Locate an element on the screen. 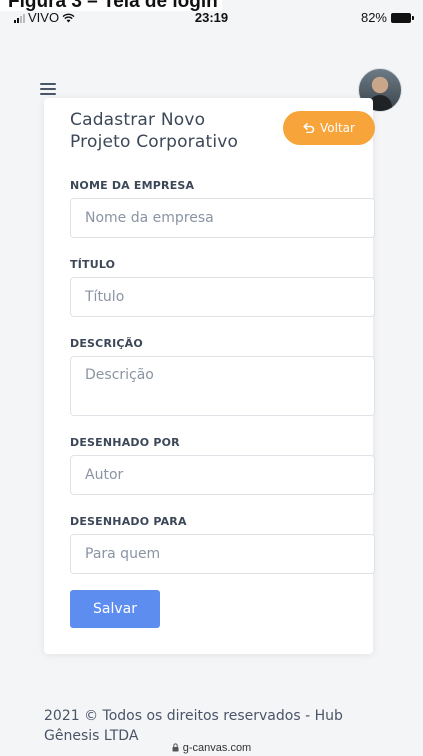 The width and height of the screenshot is (423, 756). browser-url-bar: g-canvas.com is located at coordinates (211, 749).